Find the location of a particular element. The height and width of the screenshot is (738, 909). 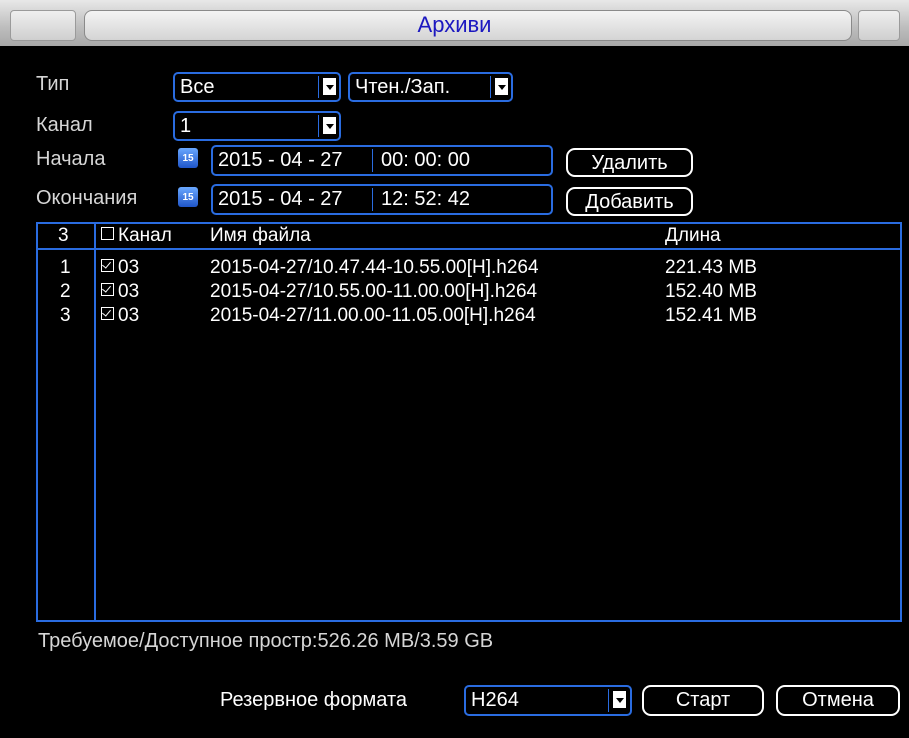

end-label: Окончания is located at coordinates (87, 198).